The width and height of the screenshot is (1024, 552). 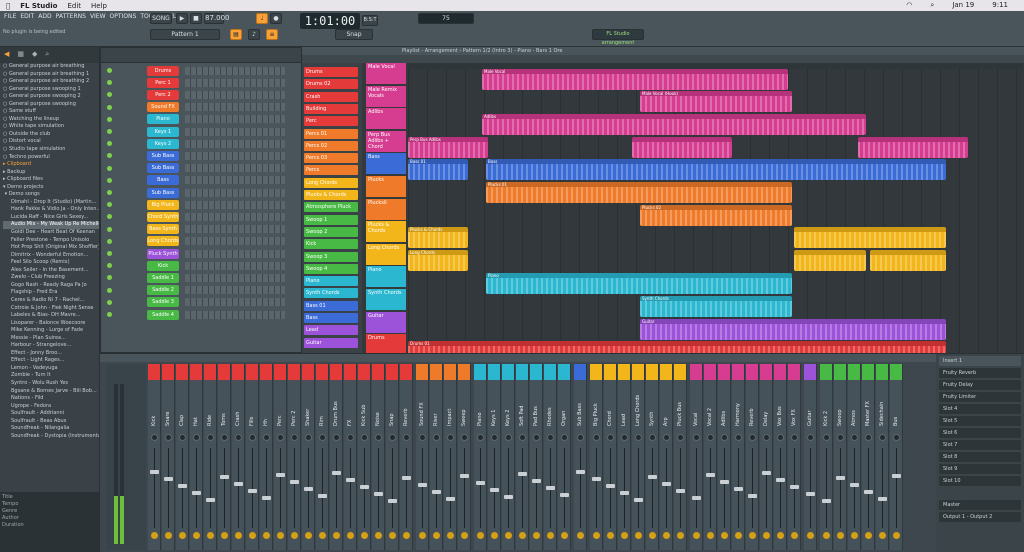 I want to click on mixer-strip: Lead, so click(x=624, y=457).